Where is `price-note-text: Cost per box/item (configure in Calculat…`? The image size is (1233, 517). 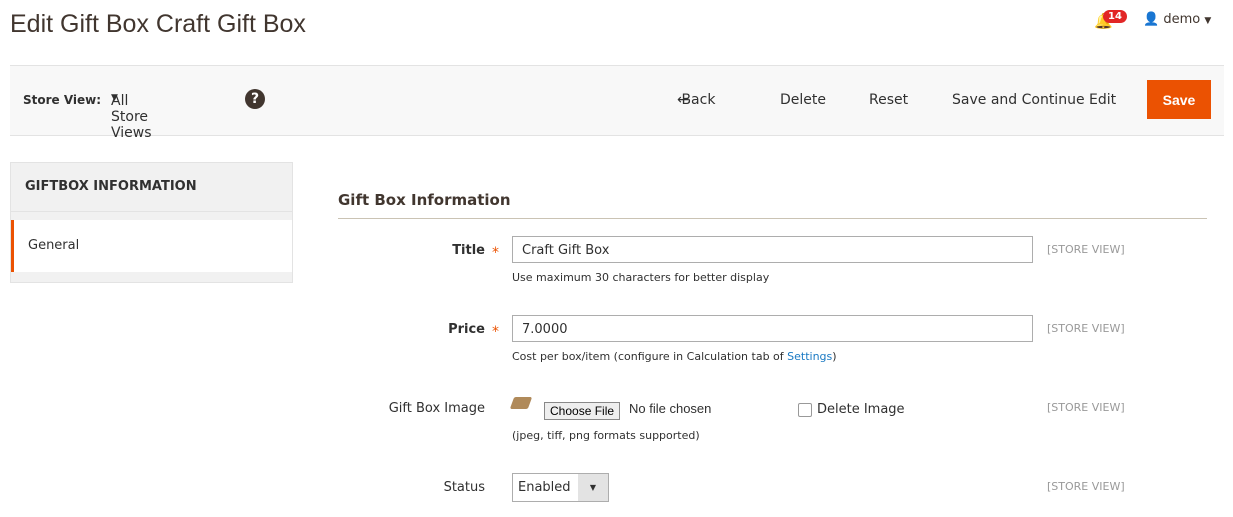
price-note-text: Cost per box/item (configure in Calculat… is located at coordinates (650, 356).